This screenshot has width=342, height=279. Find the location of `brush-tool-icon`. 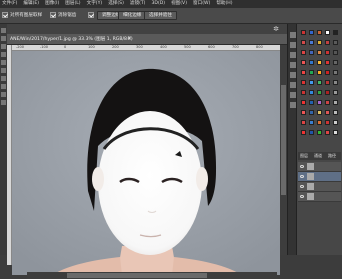

brush-tool-icon is located at coordinates (3, 78).